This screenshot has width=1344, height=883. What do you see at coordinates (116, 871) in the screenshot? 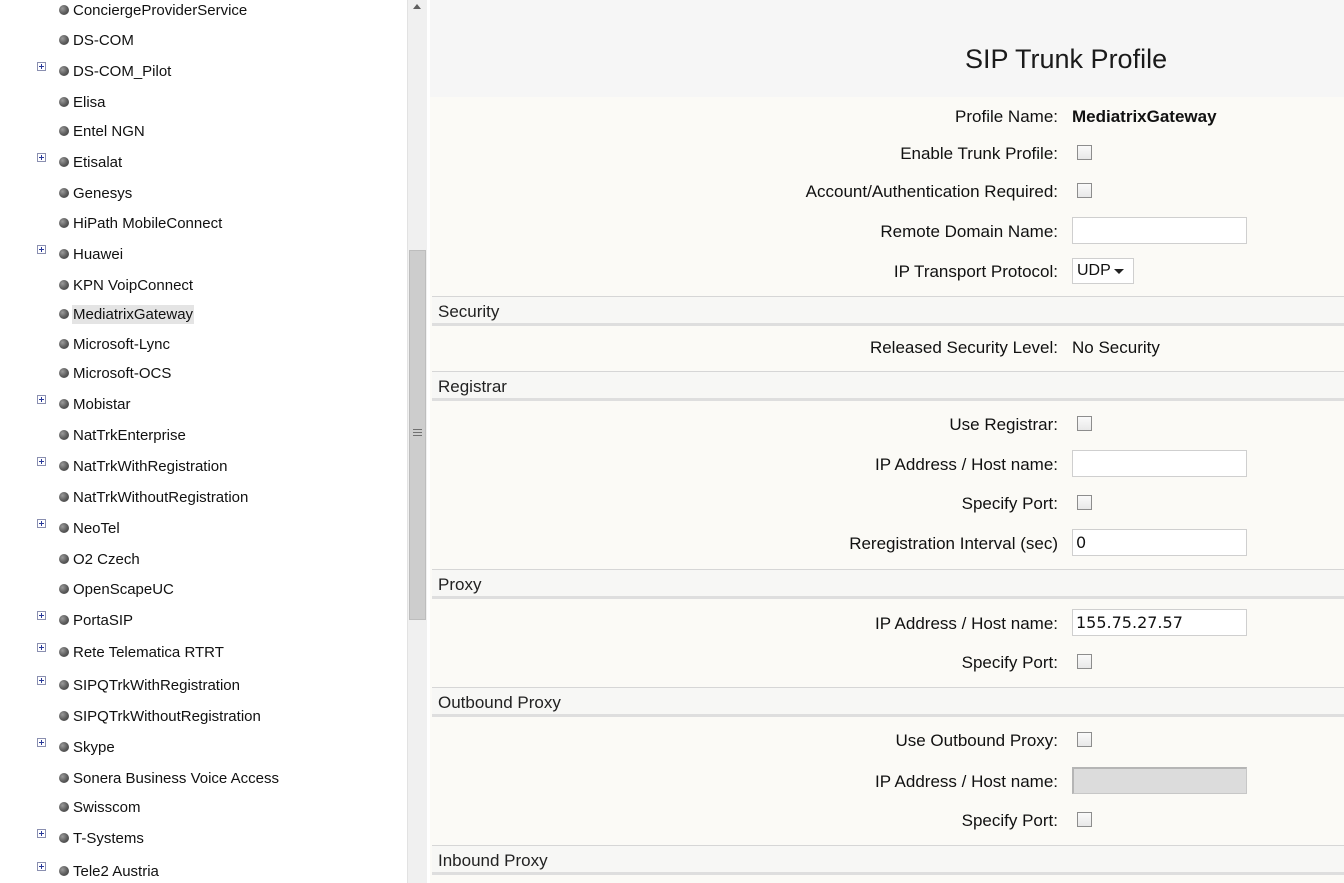
I see `tree-item-label: Tele2 Austria` at bounding box center [116, 871].